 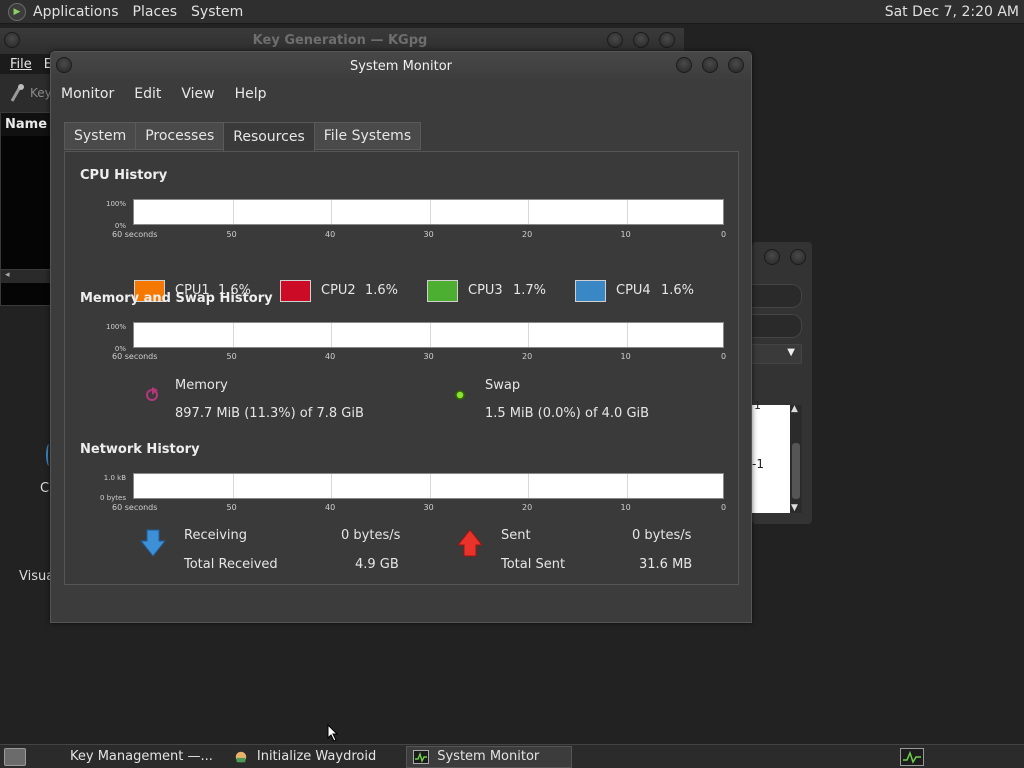 What do you see at coordinates (174, 94) in the screenshot?
I see `sysmon-menubar: Monitor Edit View Help` at bounding box center [174, 94].